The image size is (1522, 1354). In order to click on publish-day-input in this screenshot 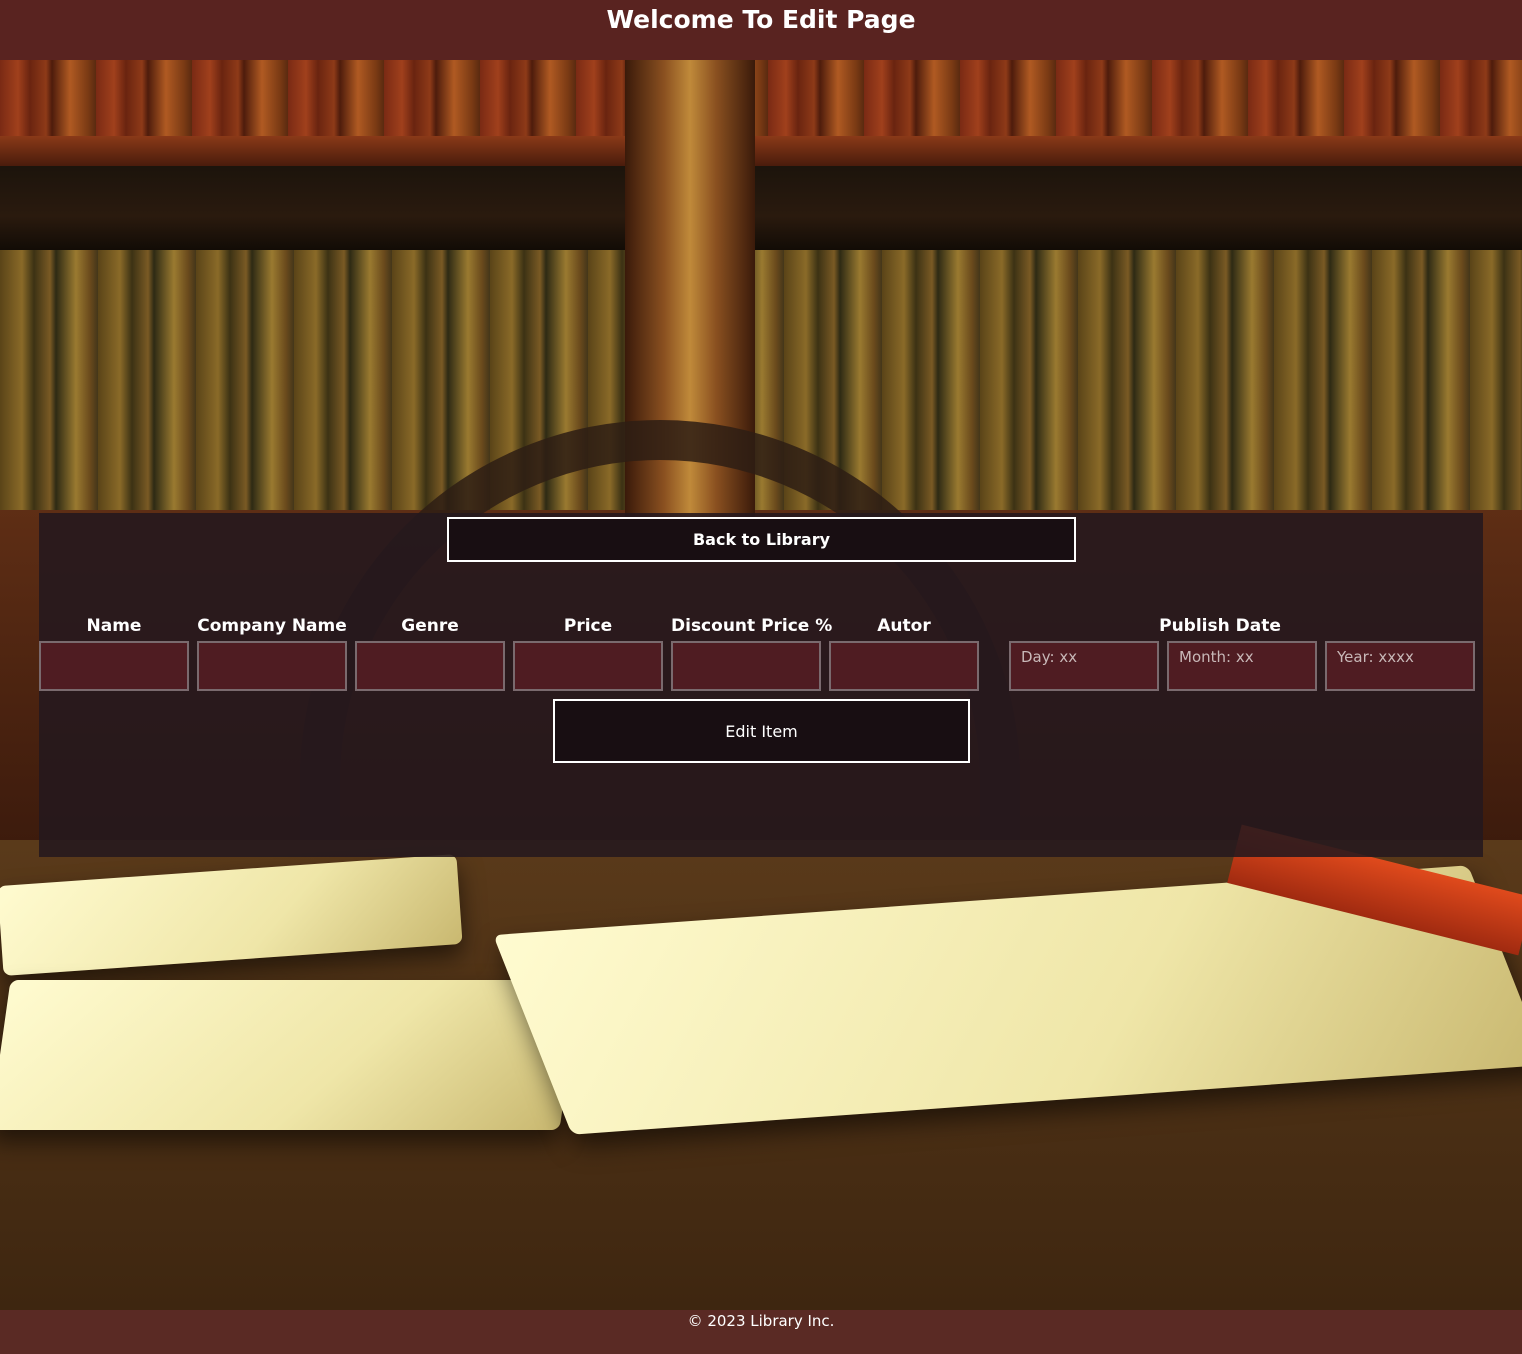, I will do `click(1084, 666)`.